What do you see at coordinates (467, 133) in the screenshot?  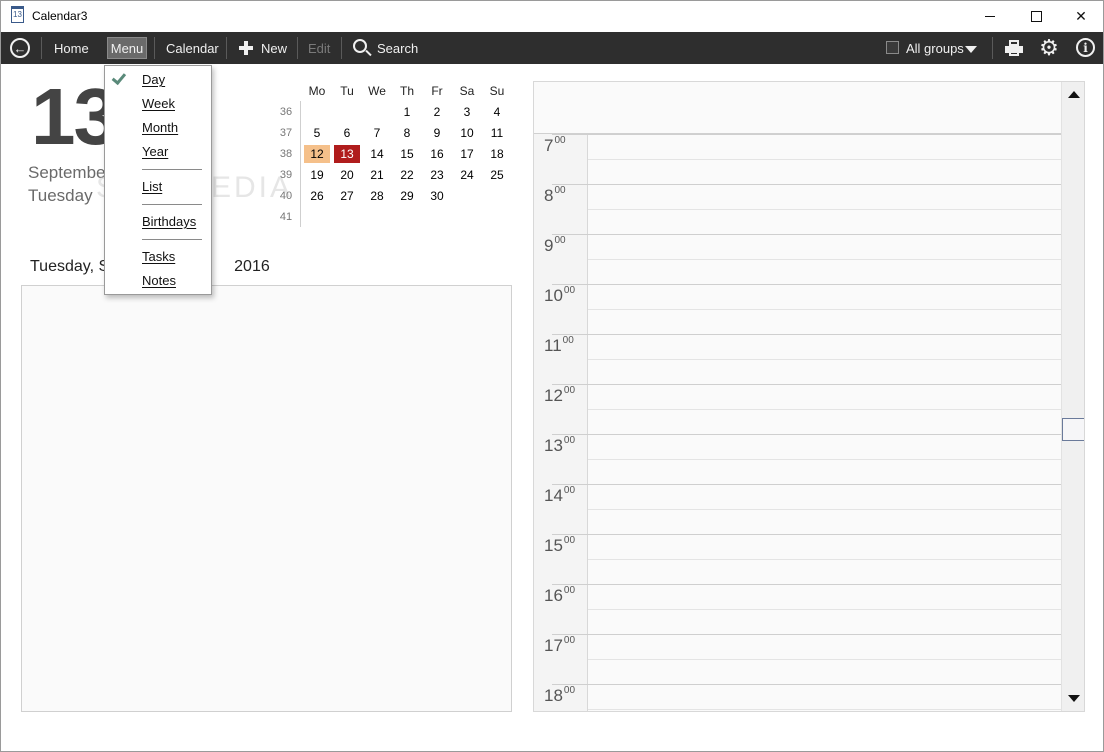 I see `mini-calendar-day: 10` at bounding box center [467, 133].